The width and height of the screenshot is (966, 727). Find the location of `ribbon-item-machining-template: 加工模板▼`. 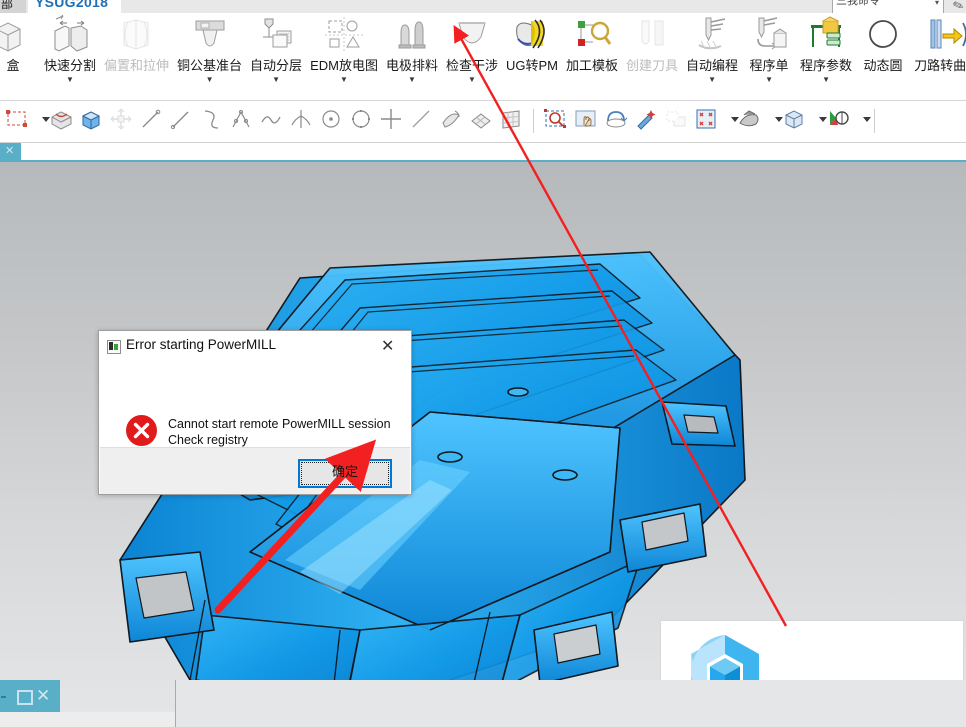

ribbon-item-machining-template: 加工模板▼ is located at coordinates (592, 57).